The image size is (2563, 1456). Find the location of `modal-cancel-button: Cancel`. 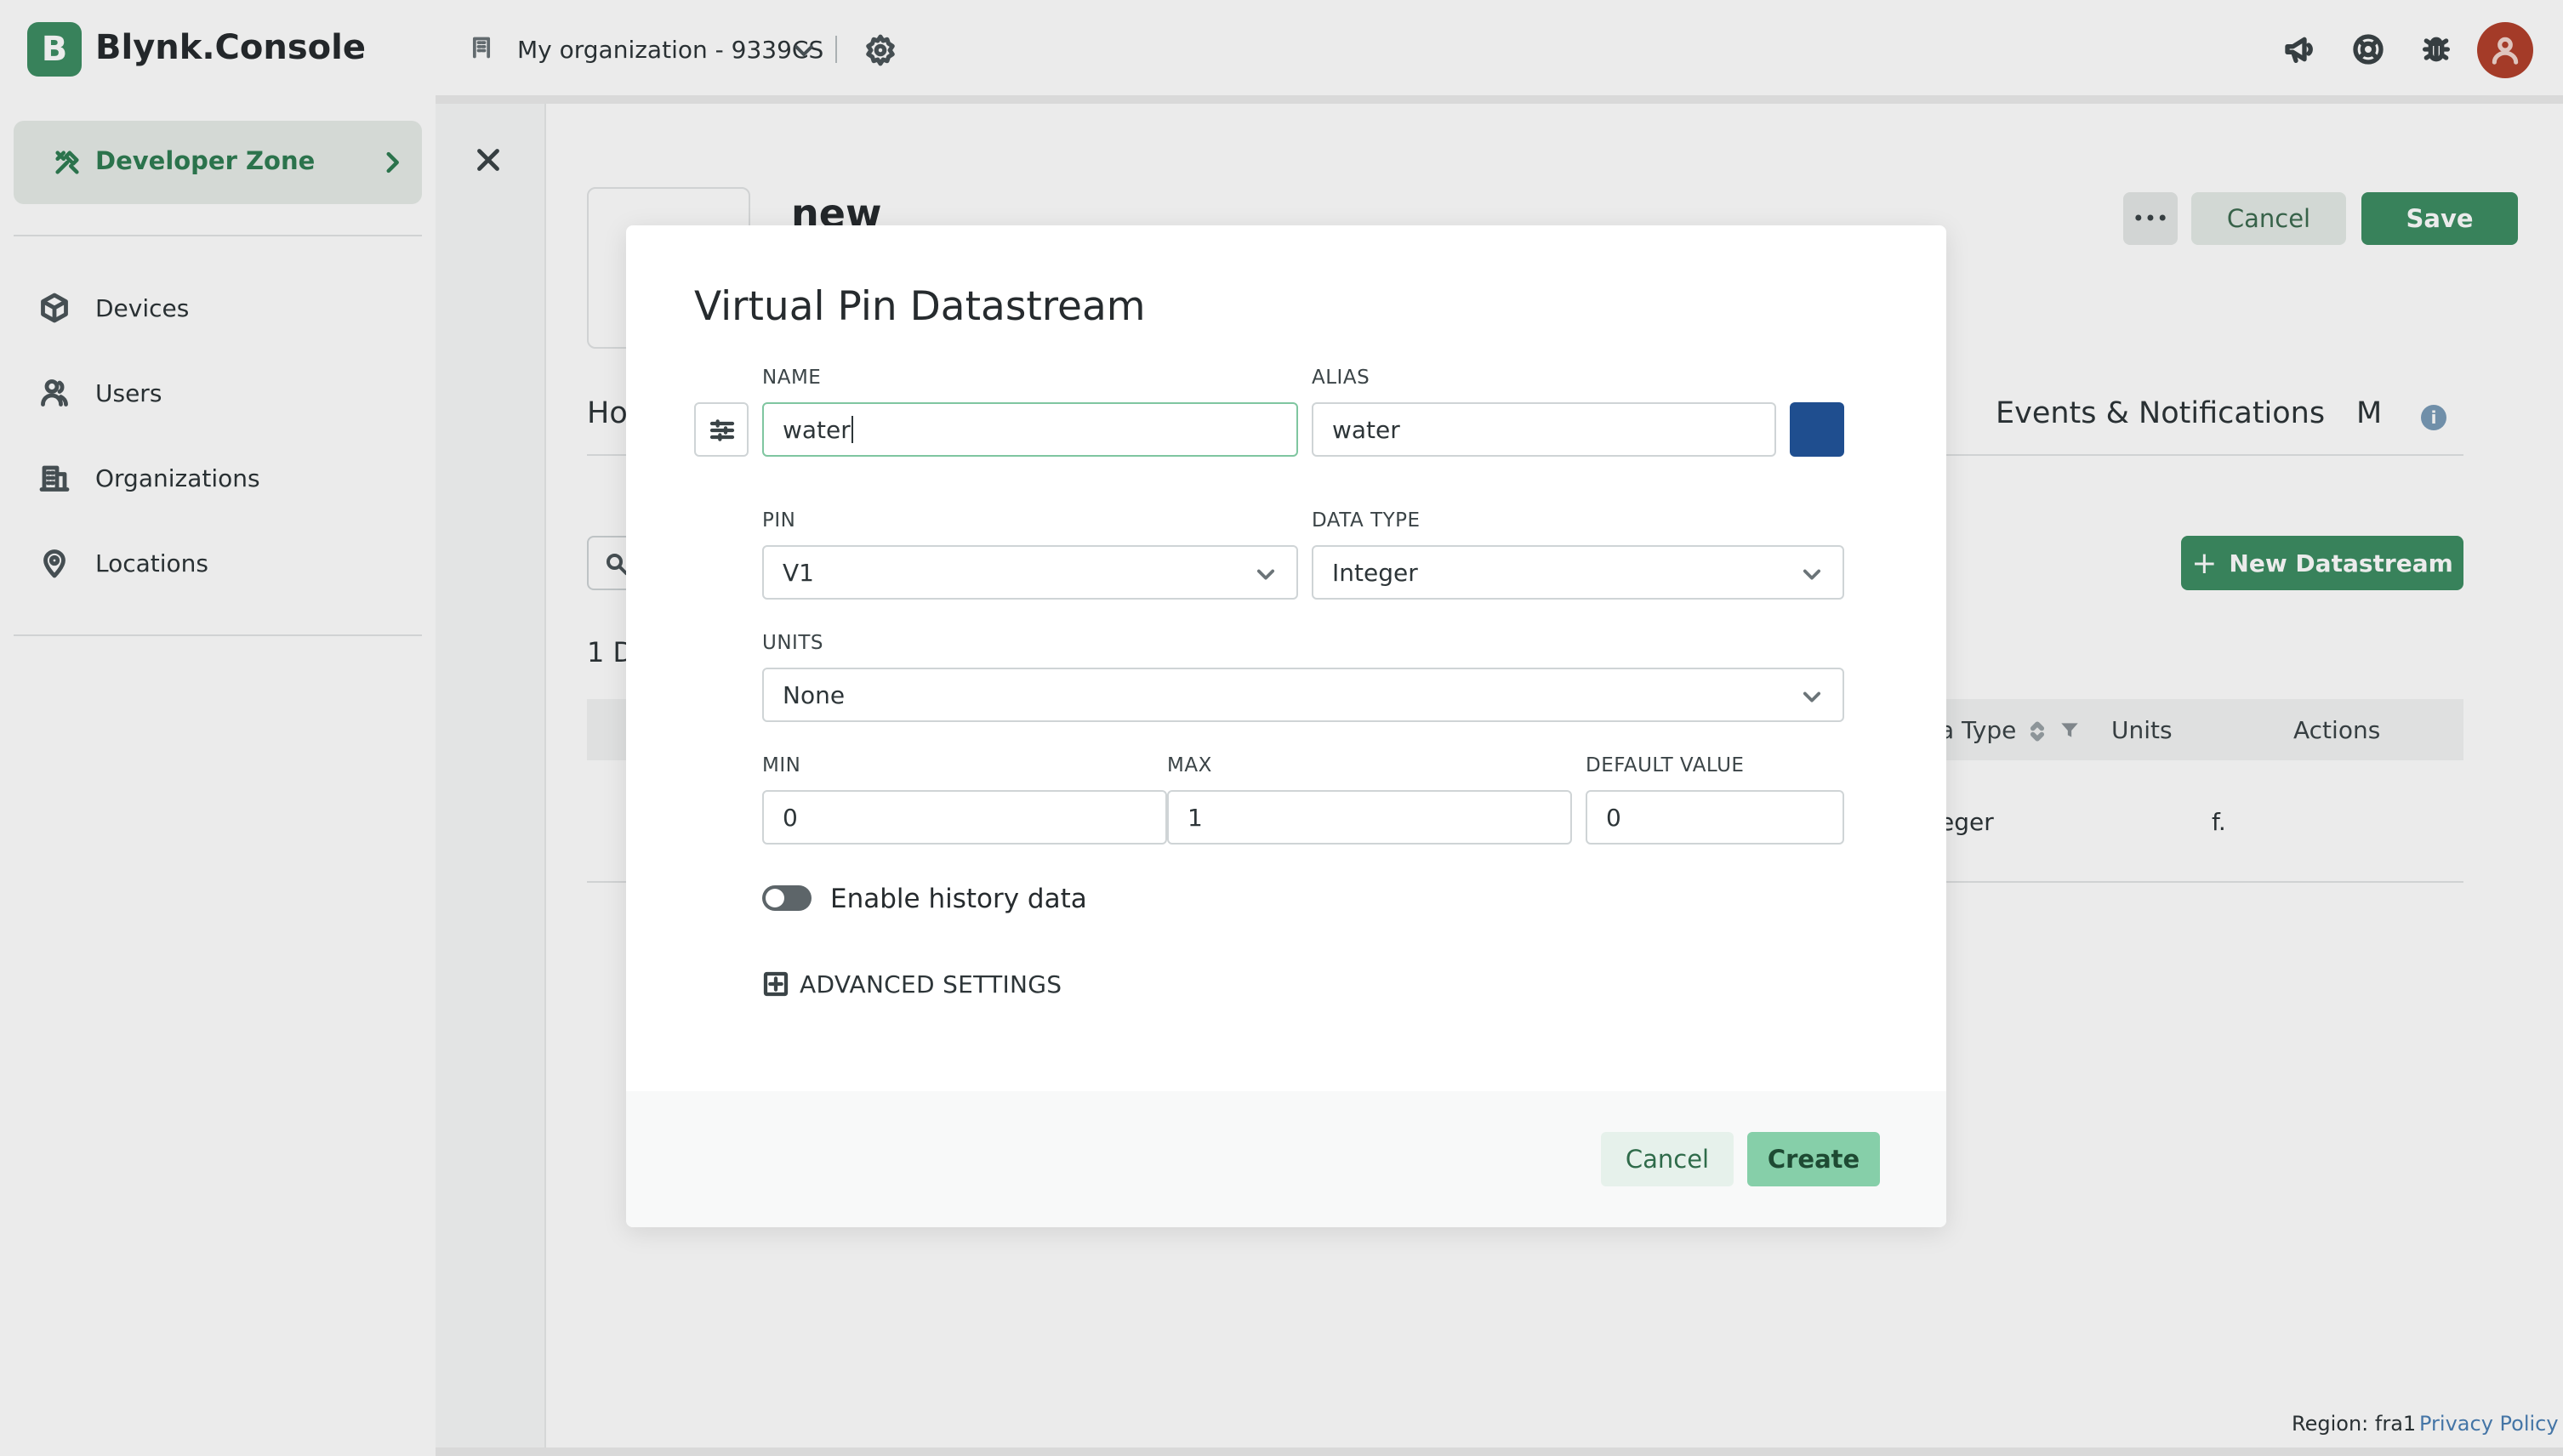

modal-cancel-button: Cancel is located at coordinates (1667, 1159).